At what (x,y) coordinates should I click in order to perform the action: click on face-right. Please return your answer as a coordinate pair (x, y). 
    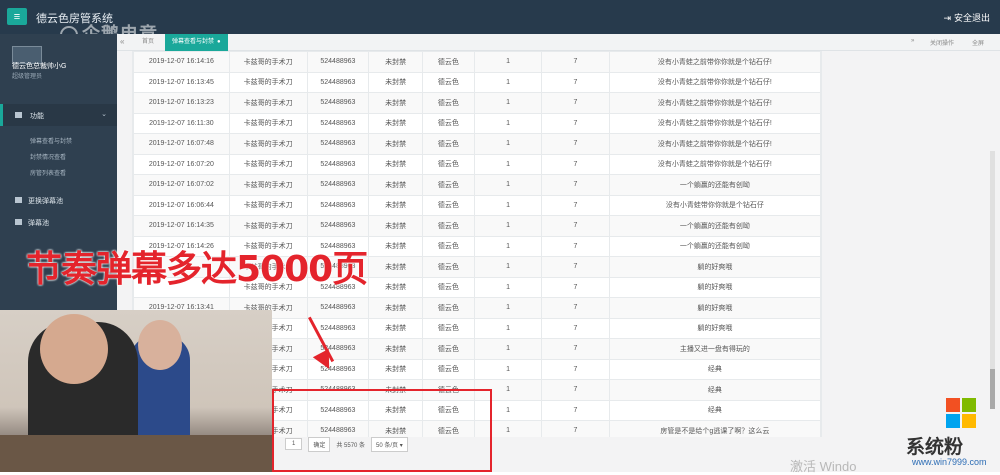
    Looking at the image, I should click on (160, 345).